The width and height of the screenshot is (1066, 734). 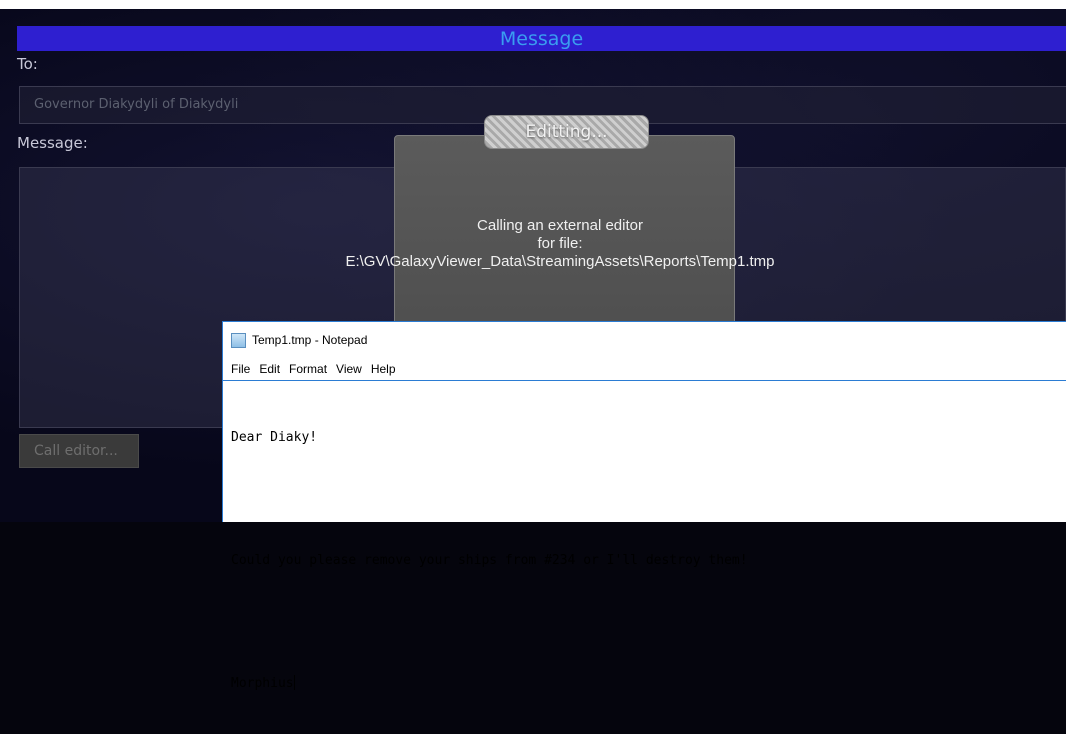 I want to click on notepad-icon, so click(x=238, y=340).